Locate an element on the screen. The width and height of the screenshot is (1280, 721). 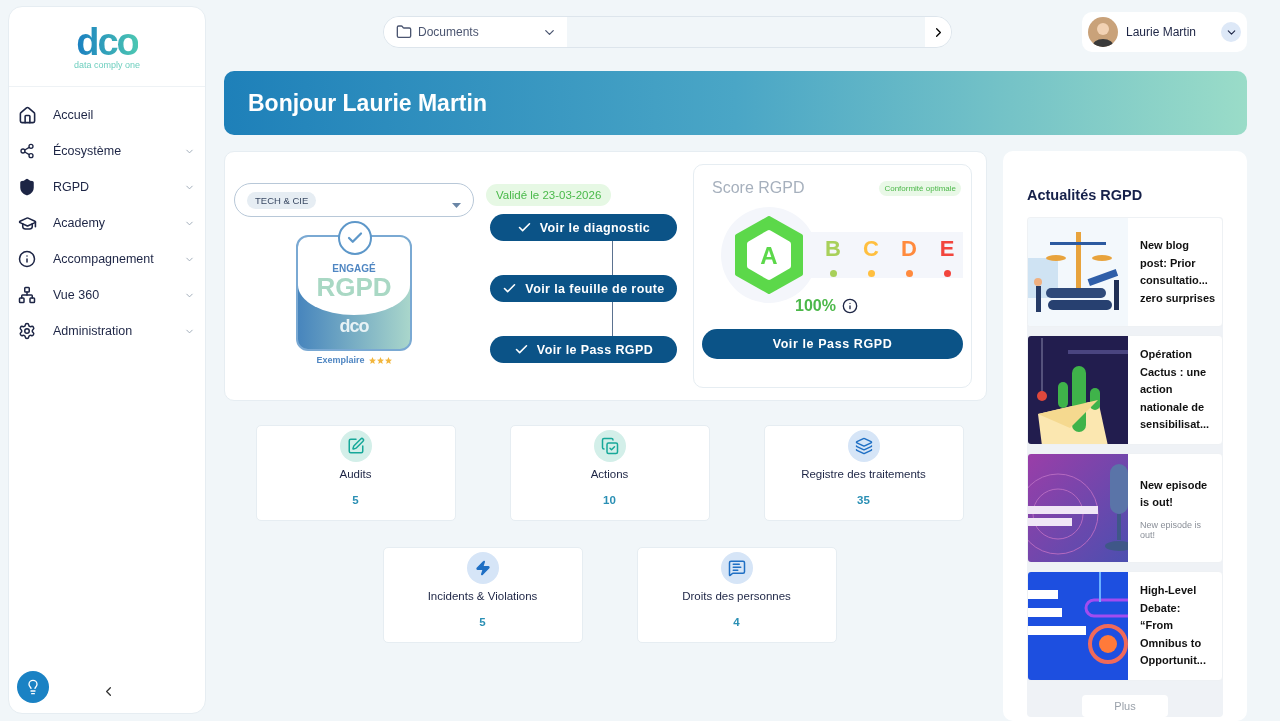
stat-card: Incidents & Violations 5 is located at coordinates (482, 595).